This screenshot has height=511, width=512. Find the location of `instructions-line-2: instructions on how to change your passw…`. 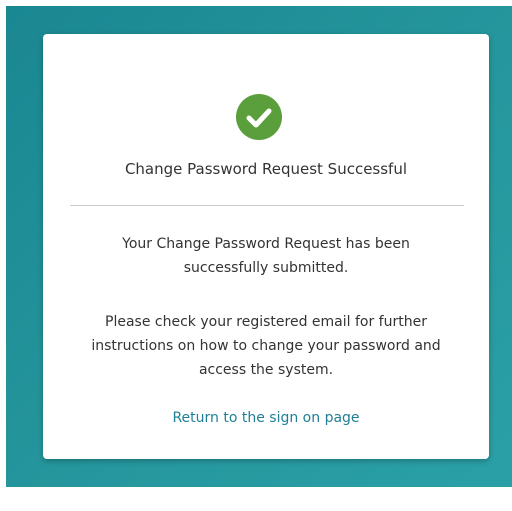

instructions-line-2: instructions on how to change your passw… is located at coordinates (266, 346).